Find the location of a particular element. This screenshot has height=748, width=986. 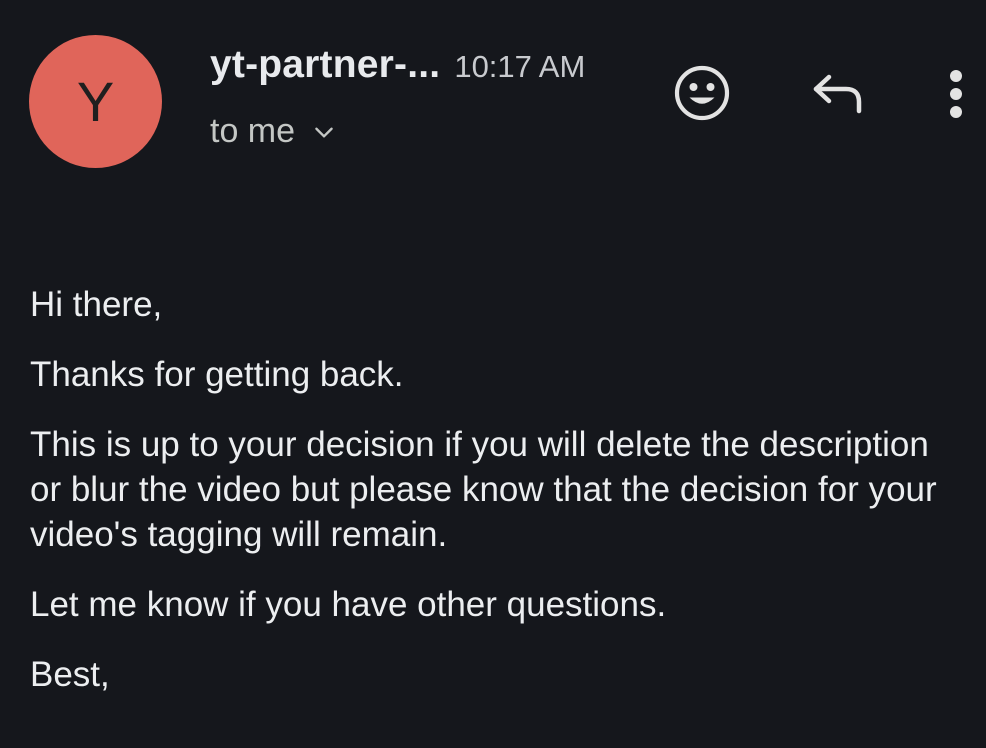

reply-arrow-icon is located at coordinates (837, 94).